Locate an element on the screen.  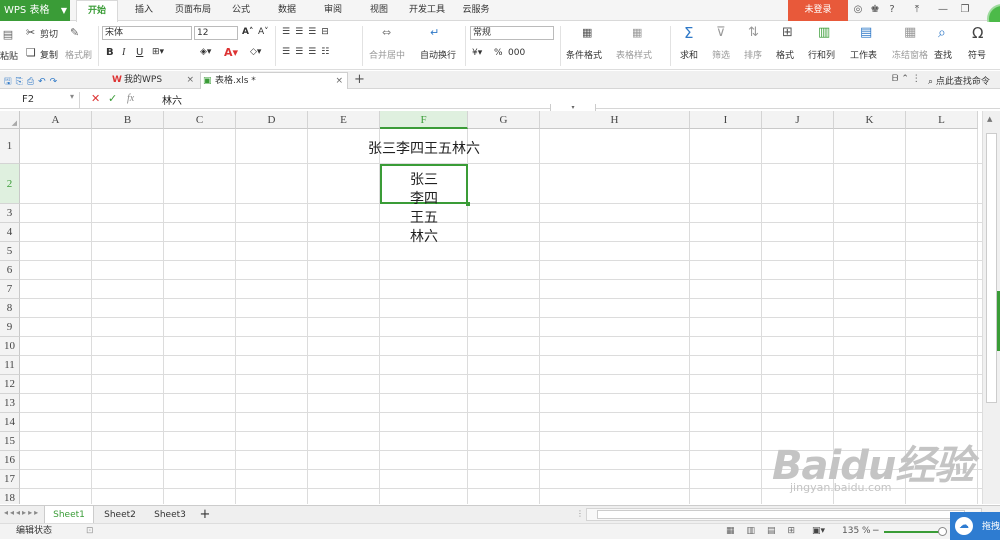
tab-formula: 公式 is located at coordinates (241, 10).